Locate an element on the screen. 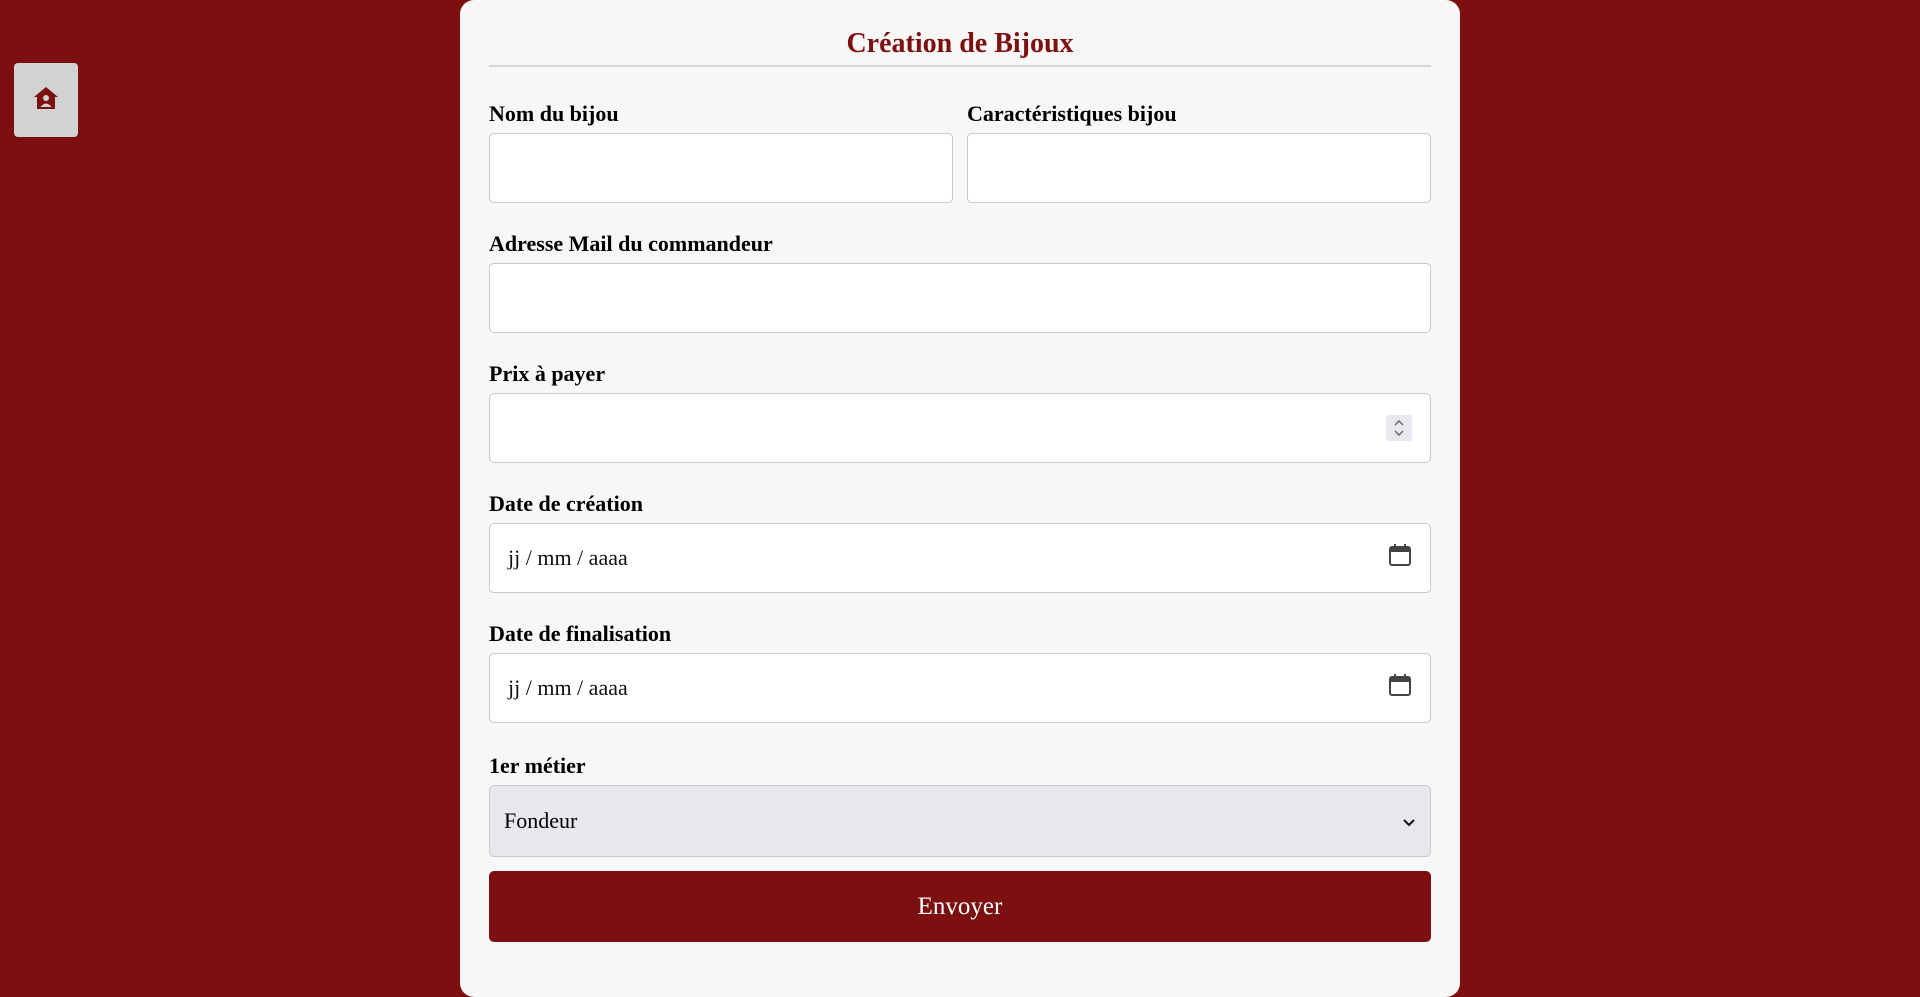 This screenshot has height=997, width=1920. prix-label: Prix à payer is located at coordinates (547, 373).